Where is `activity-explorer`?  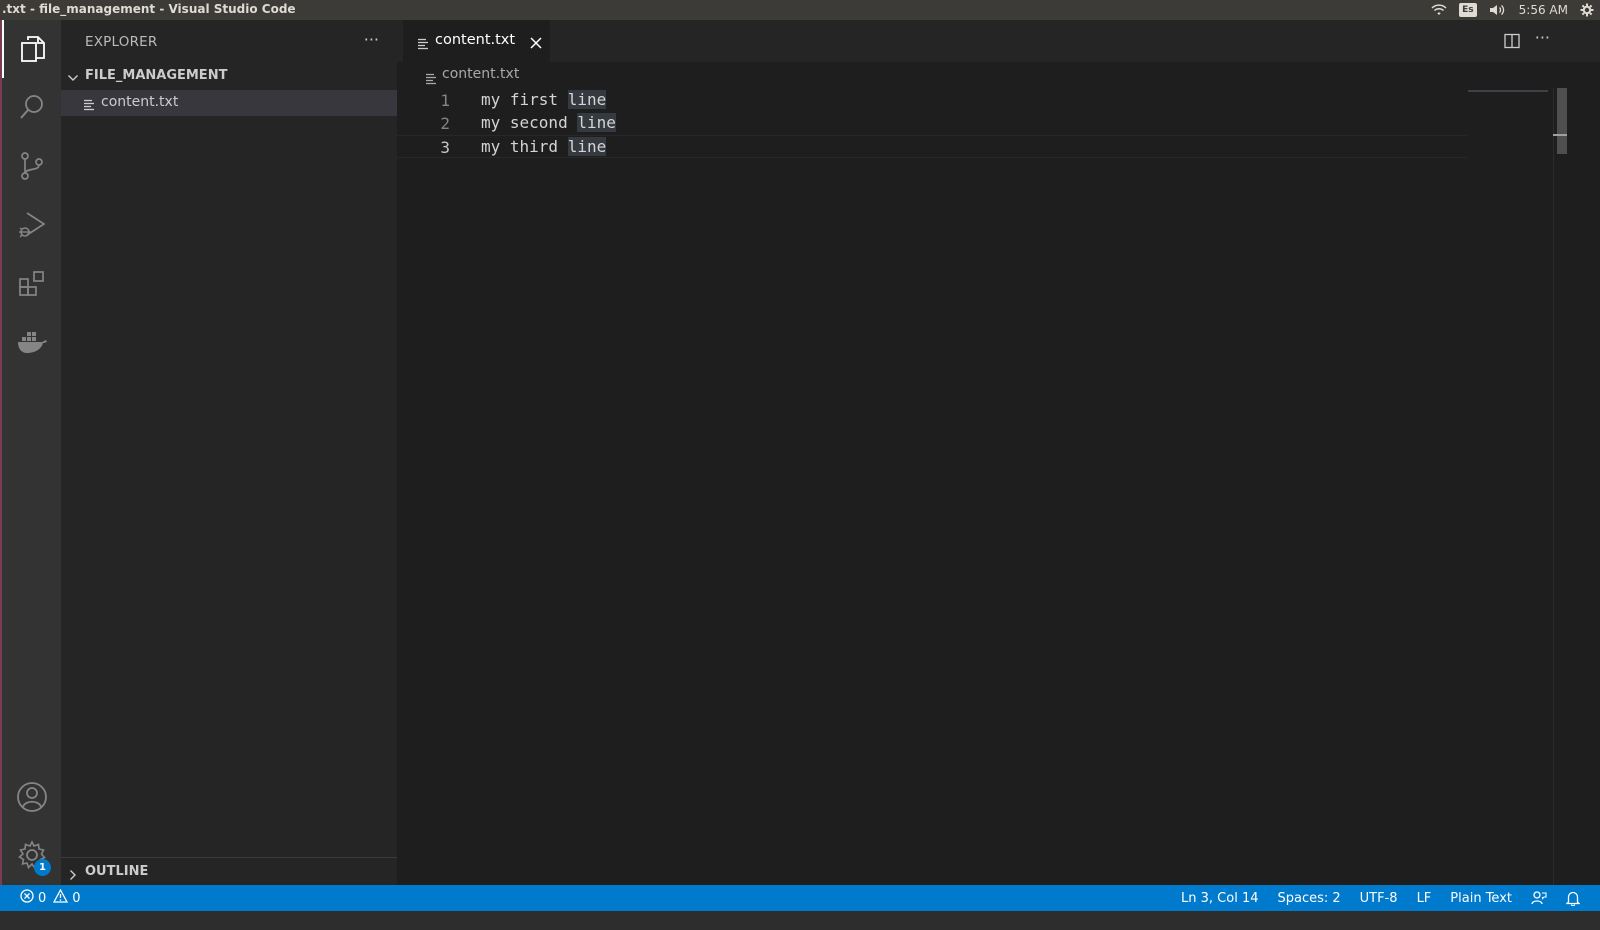 activity-explorer is located at coordinates (31, 49).